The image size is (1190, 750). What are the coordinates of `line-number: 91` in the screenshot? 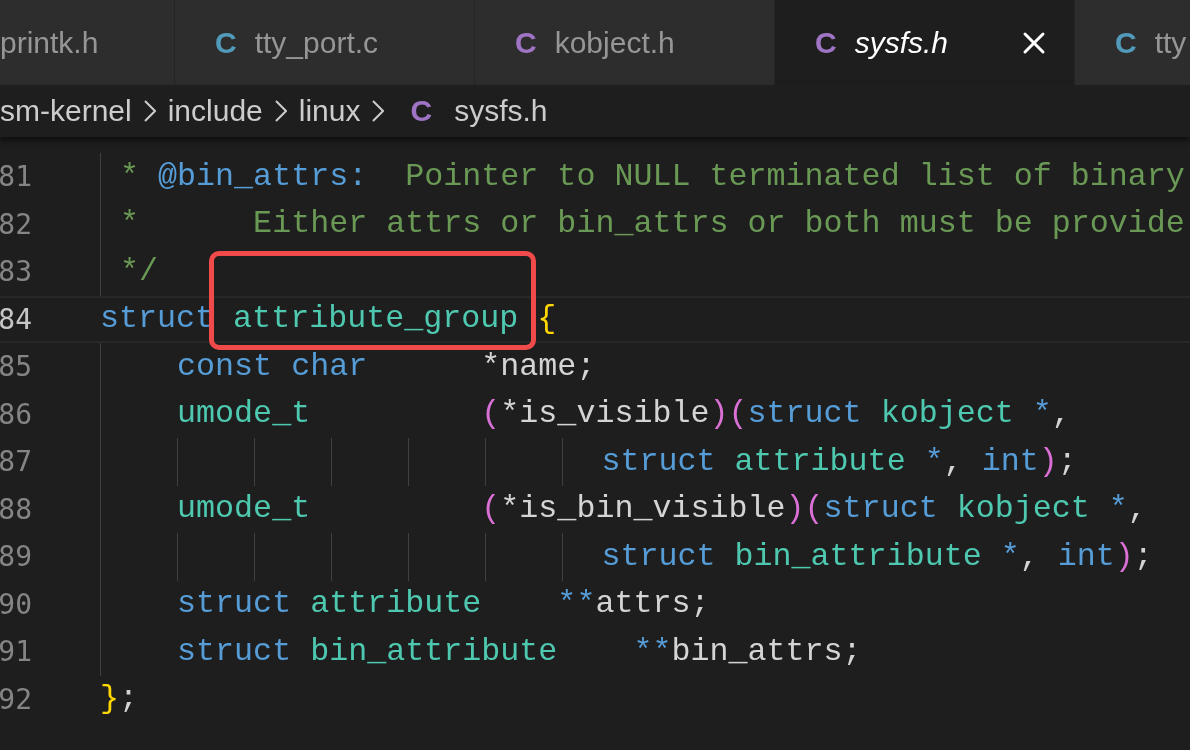 It's located at (16, 652).